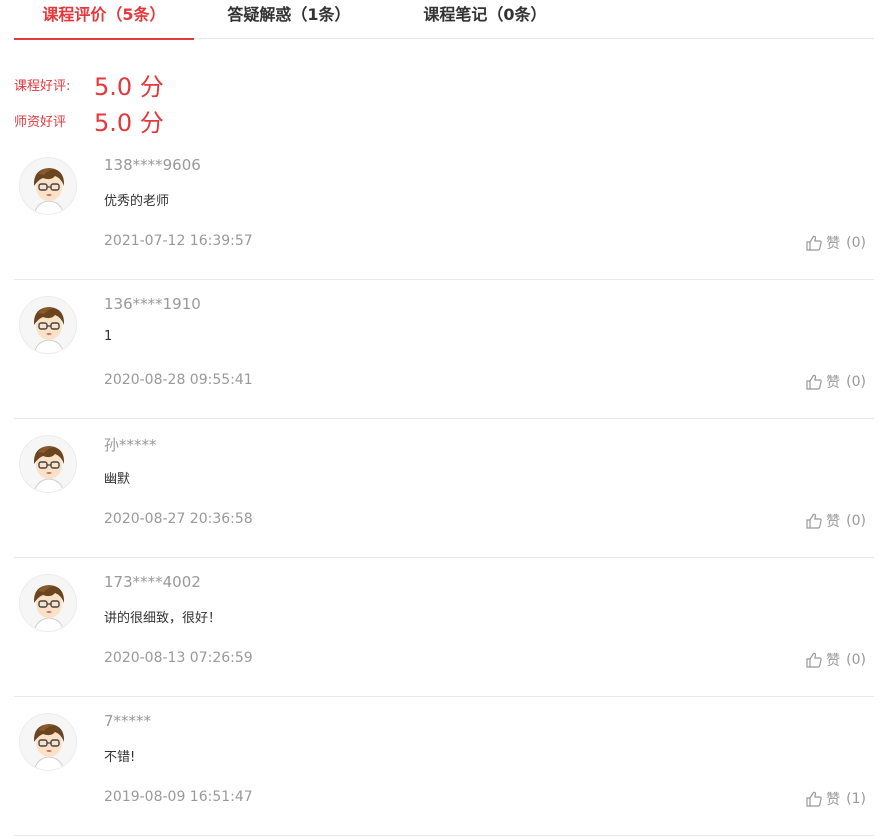 The width and height of the screenshot is (896, 839). What do you see at coordinates (485, 19) in the screenshot?
I see `tab-course-notes: 课程笔记（0条）` at bounding box center [485, 19].